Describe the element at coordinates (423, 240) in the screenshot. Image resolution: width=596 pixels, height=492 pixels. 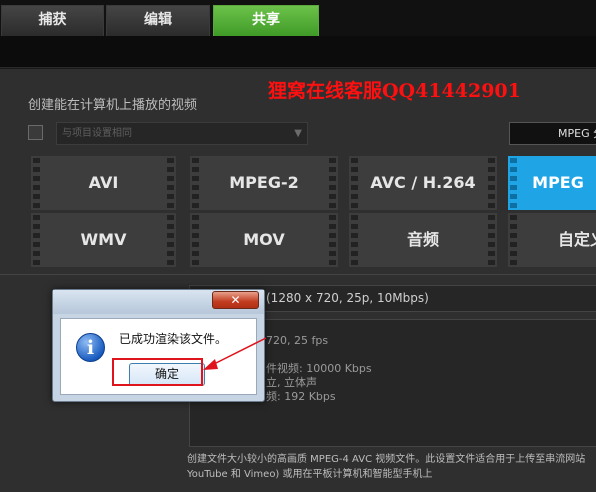
I see `format-button-audio: 音频` at that location.